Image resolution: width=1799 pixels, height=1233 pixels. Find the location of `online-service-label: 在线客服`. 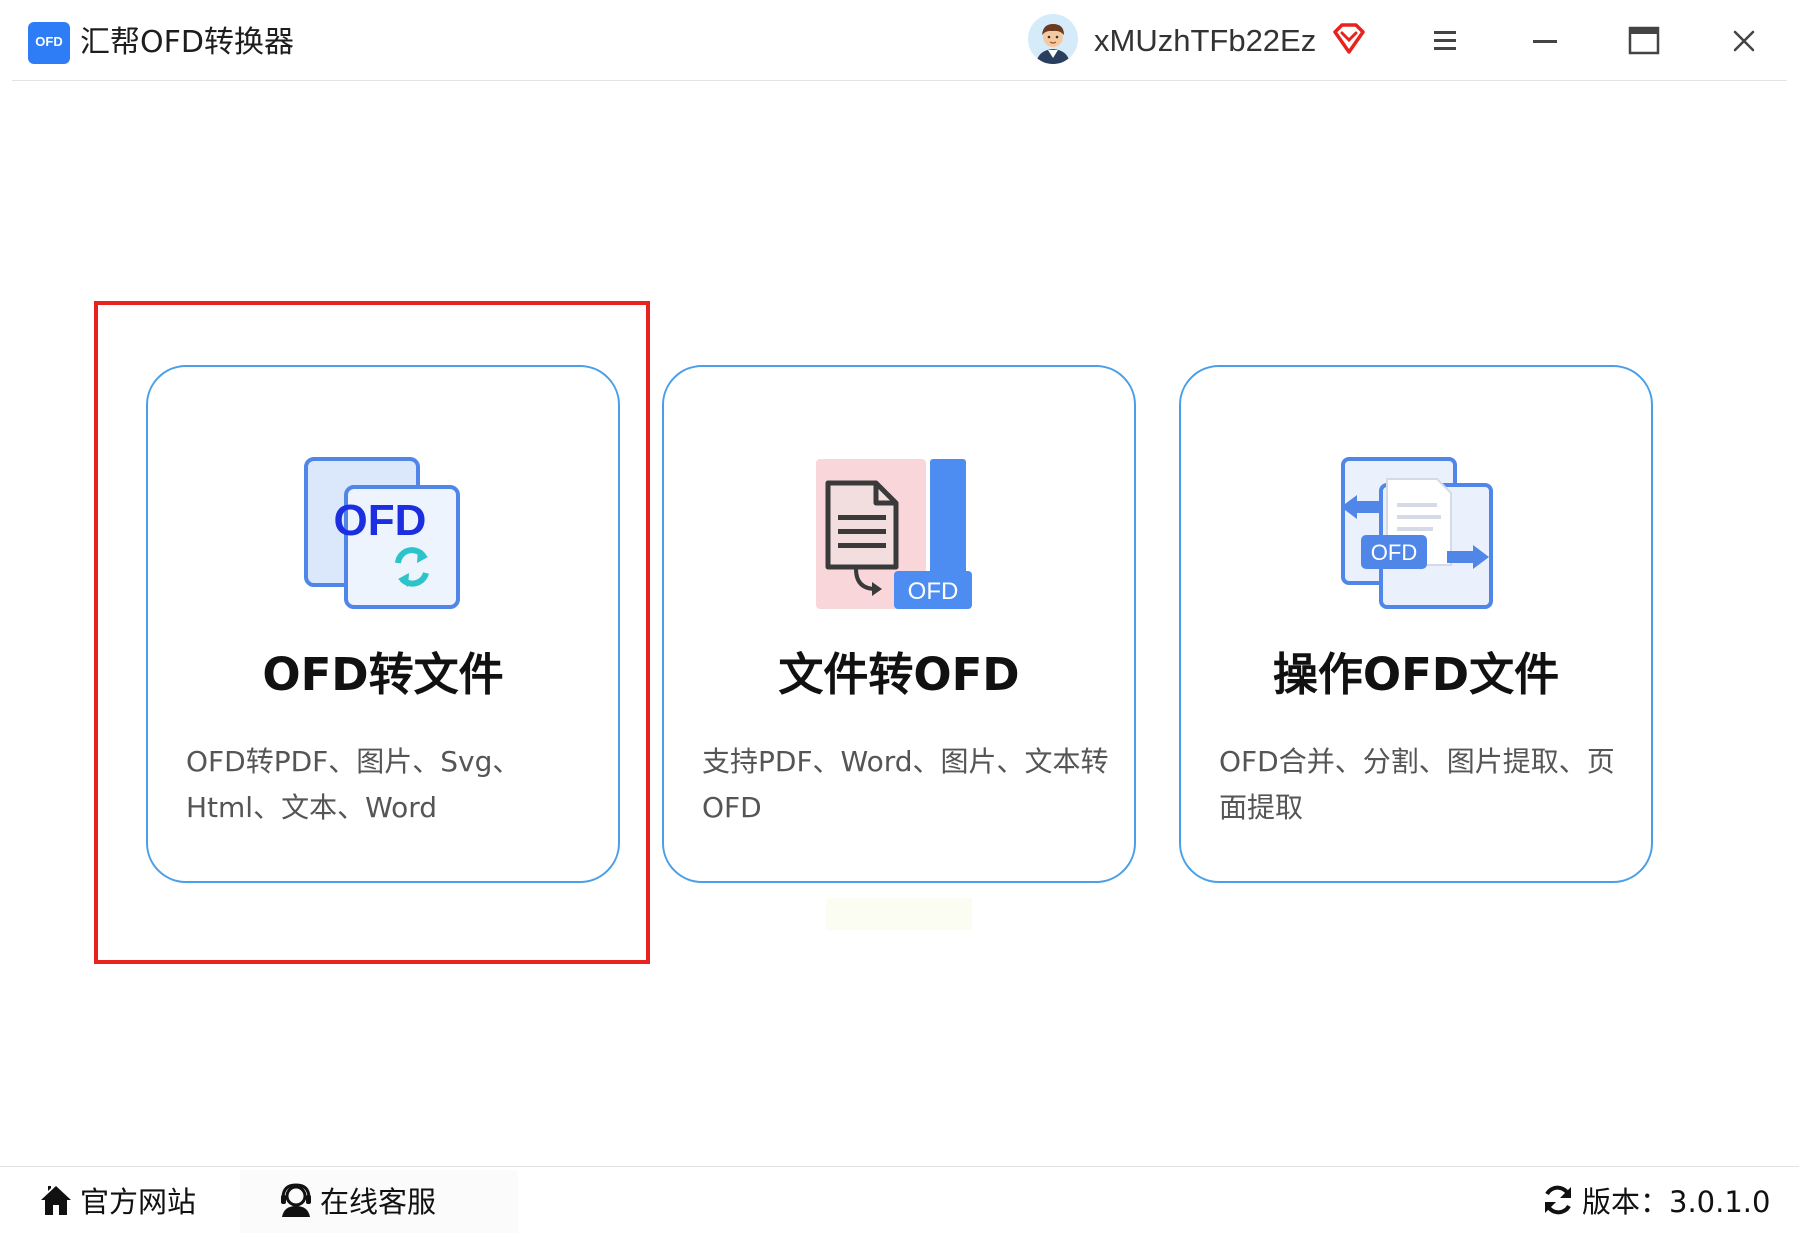

online-service-label: 在线客服 is located at coordinates (378, 1202).